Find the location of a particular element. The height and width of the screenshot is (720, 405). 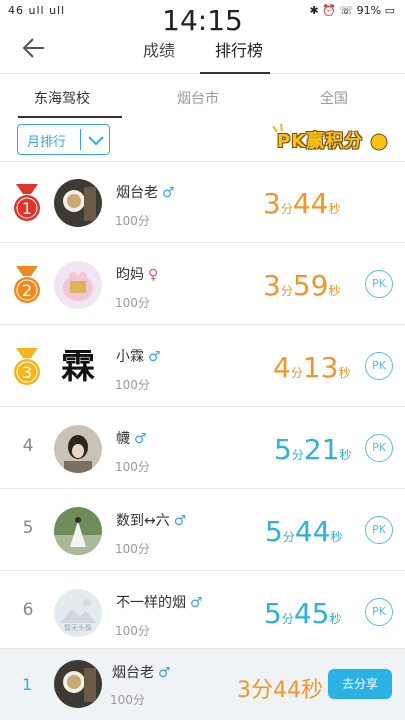

leaderboard-row: 3 霖 小霖 ♂ 100分 4分13秒 PK is located at coordinates (202, 366).